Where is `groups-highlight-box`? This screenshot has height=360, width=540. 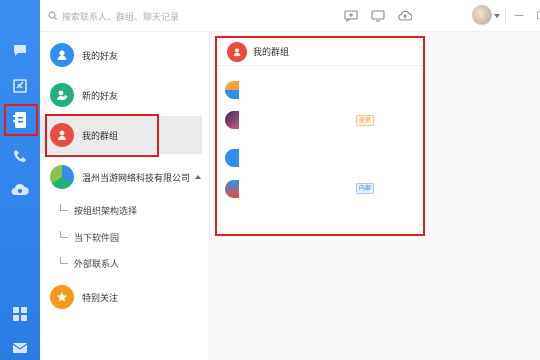
groups-highlight-box is located at coordinates (102, 135).